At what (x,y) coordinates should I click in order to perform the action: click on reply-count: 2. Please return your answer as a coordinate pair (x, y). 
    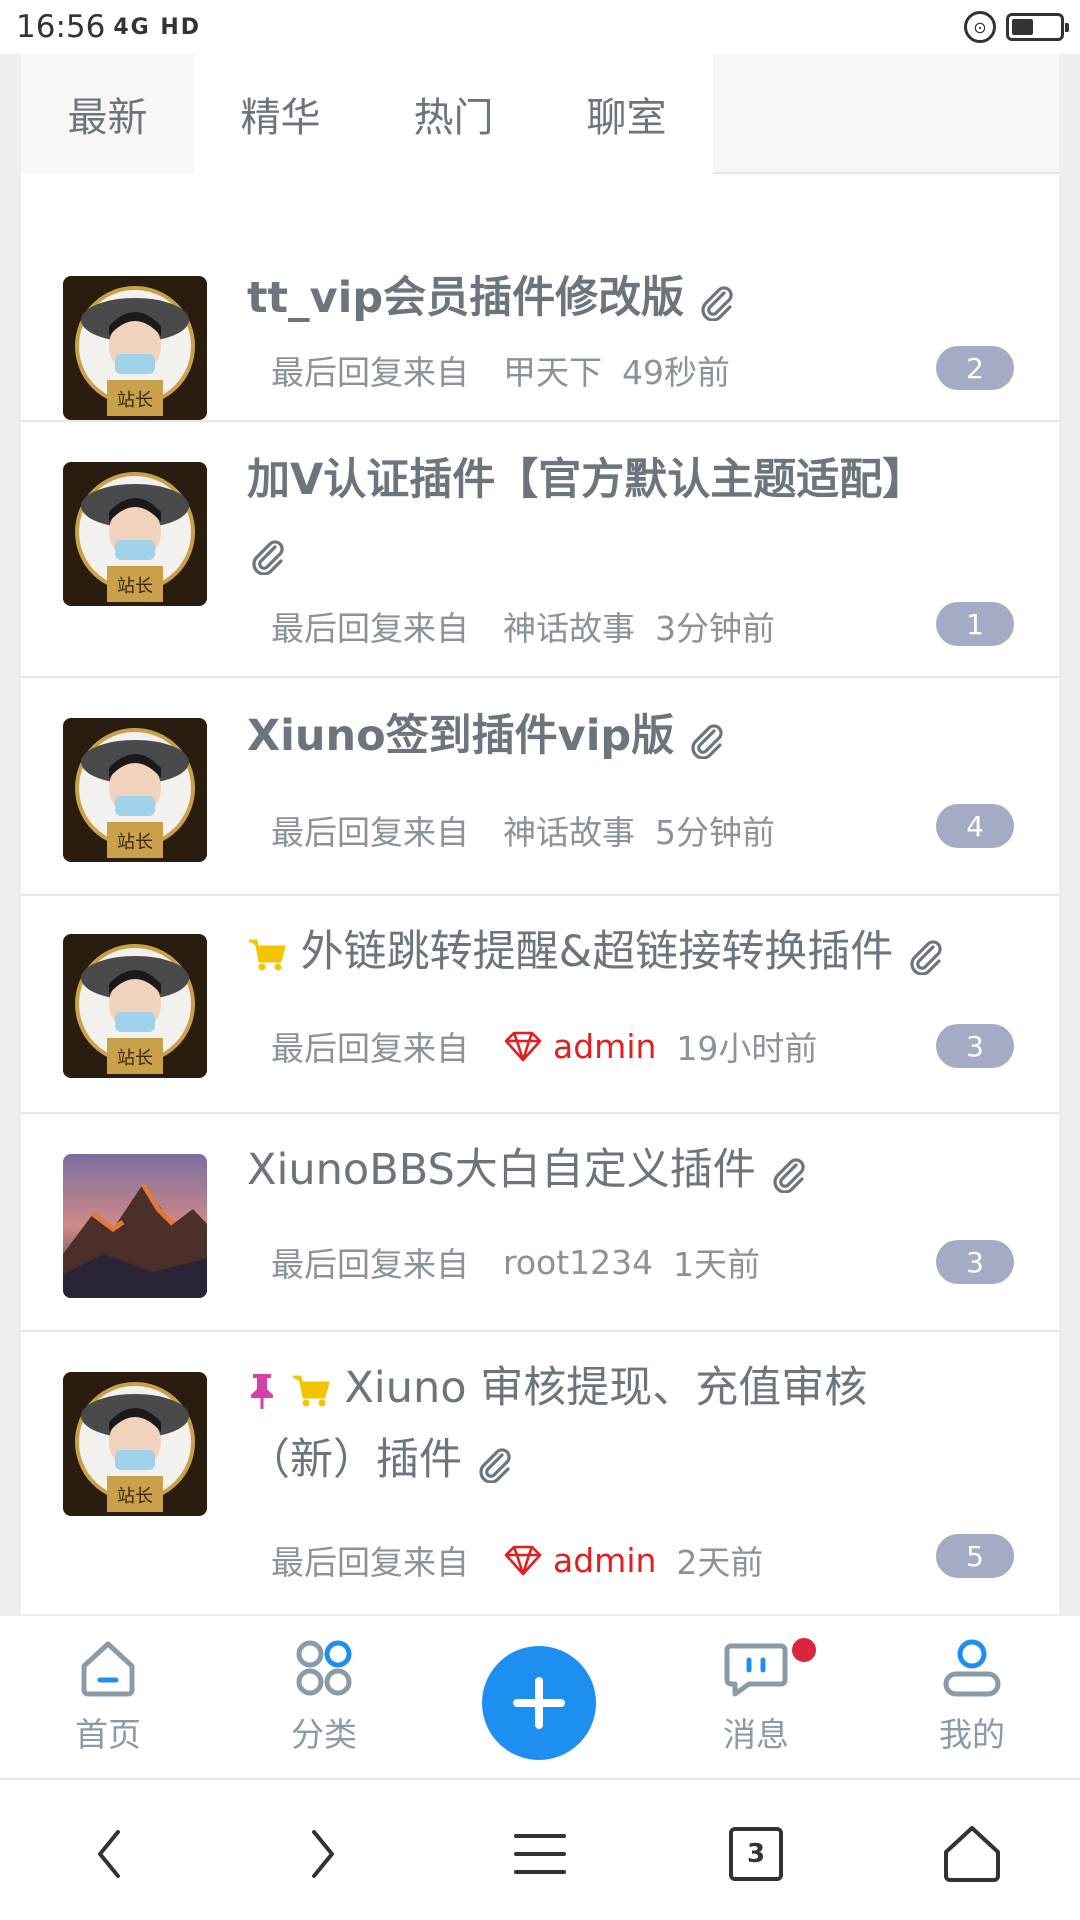
    Looking at the image, I should click on (975, 368).